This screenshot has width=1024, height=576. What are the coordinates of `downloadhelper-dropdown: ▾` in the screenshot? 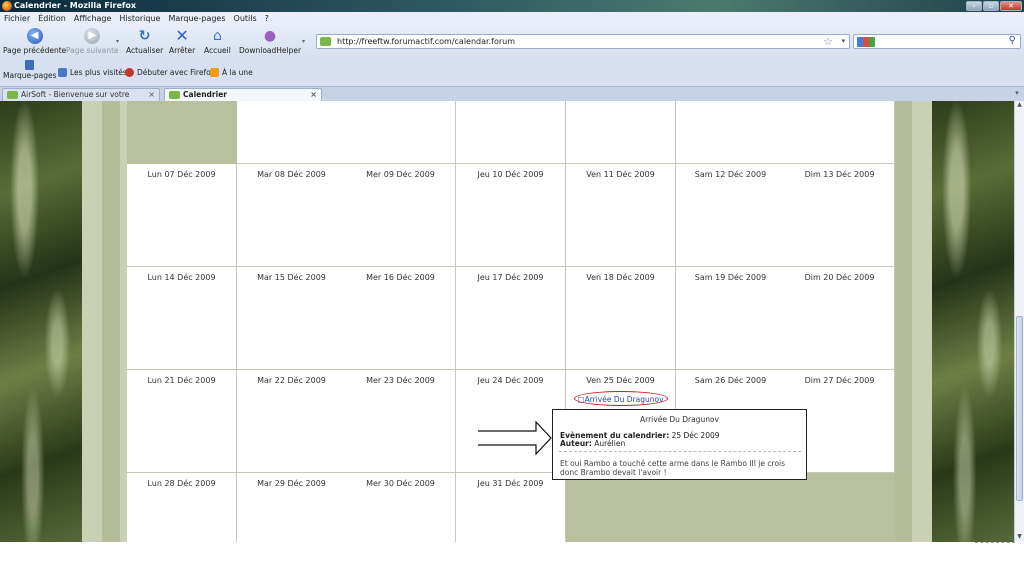 It's located at (303, 41).